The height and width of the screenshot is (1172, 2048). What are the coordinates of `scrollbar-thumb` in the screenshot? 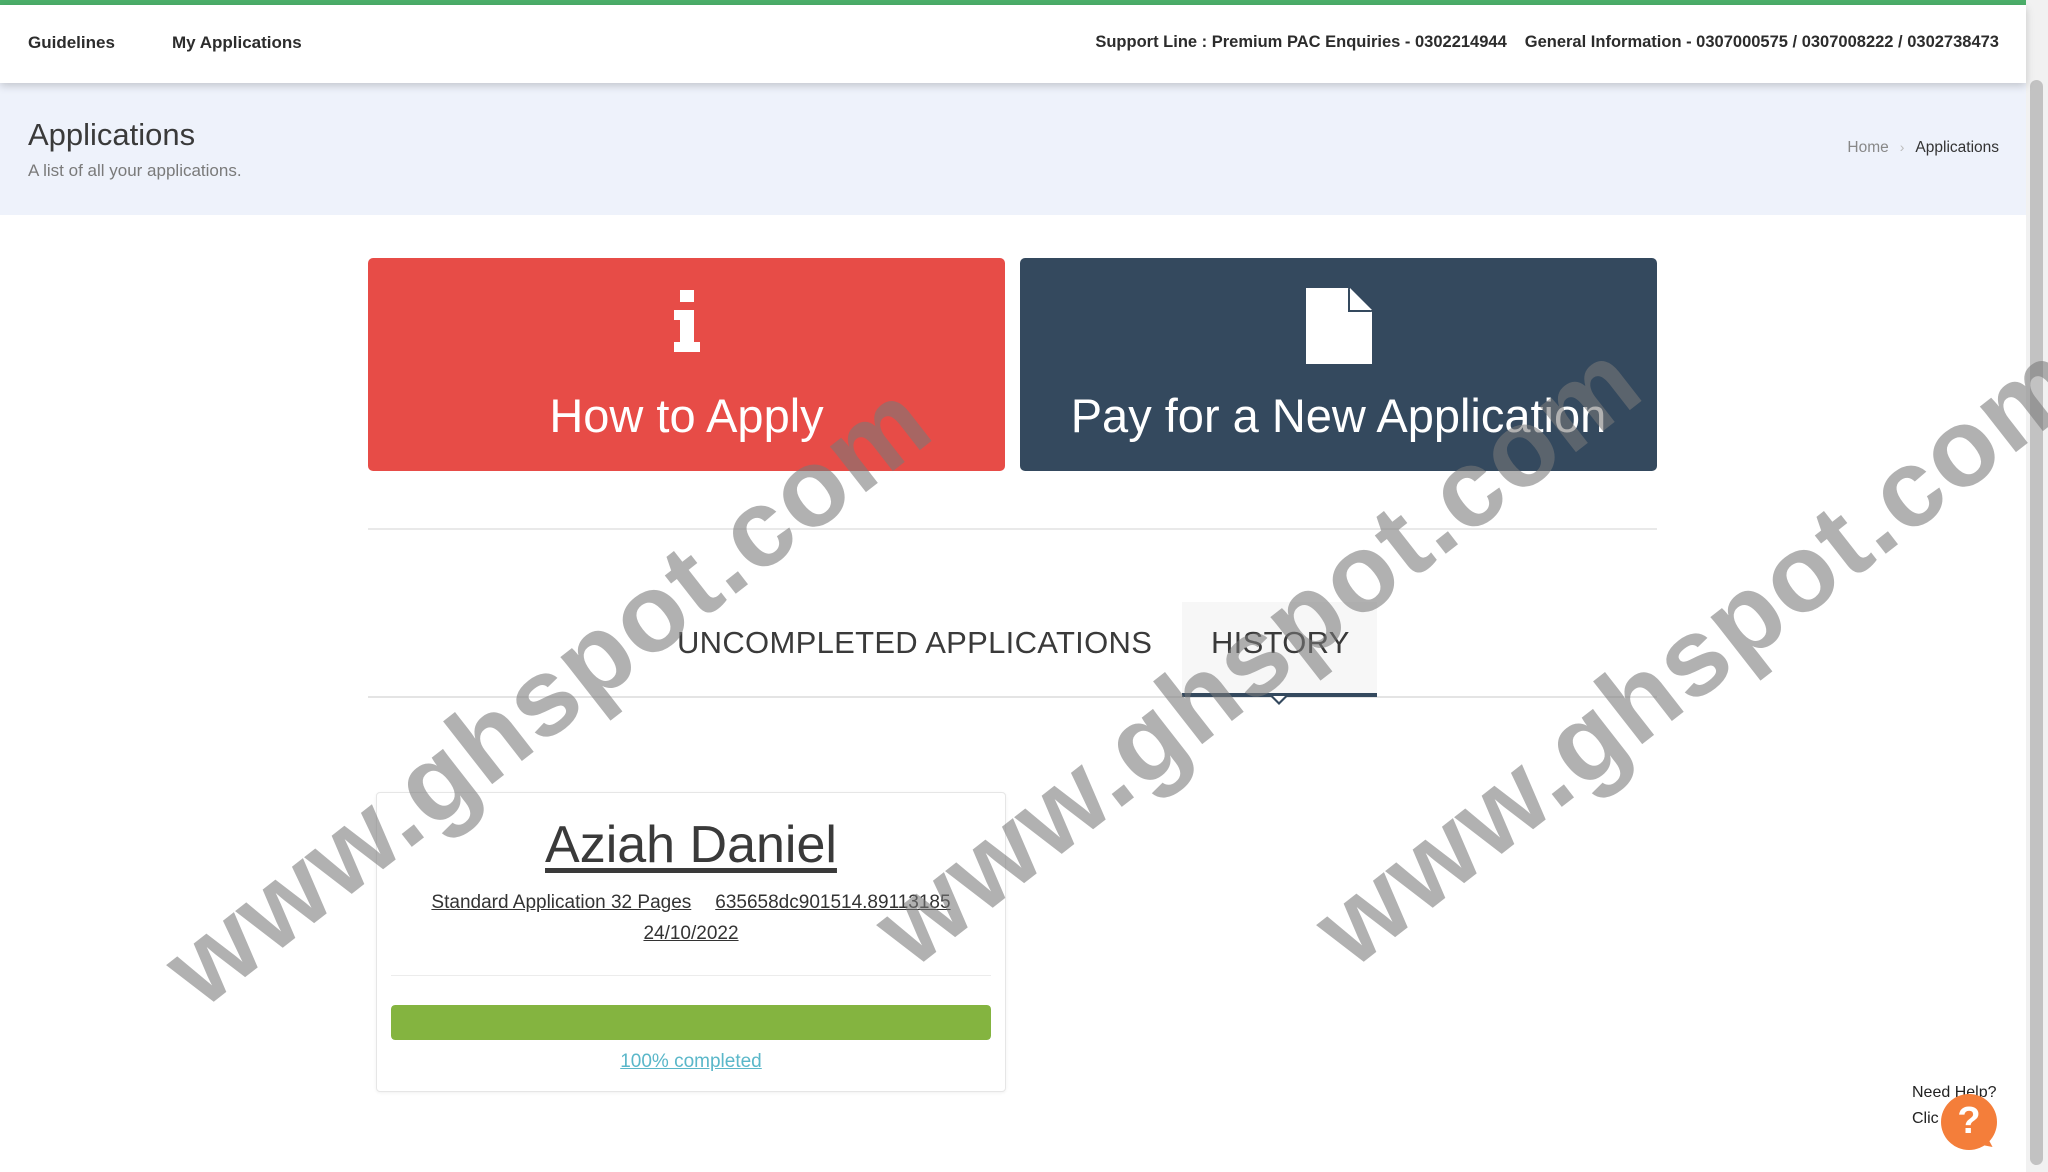 It's located at (2036, 622).